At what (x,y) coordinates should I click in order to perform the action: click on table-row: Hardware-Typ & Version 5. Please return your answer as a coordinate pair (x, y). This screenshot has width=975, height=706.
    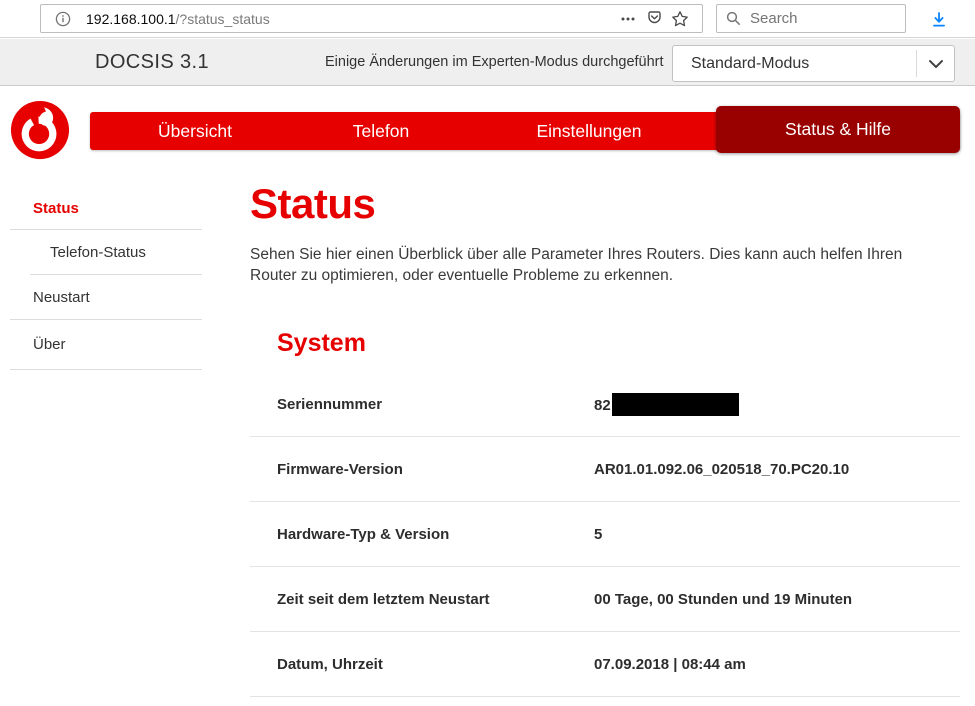
    Looking at the image, I should click on (605, 534).